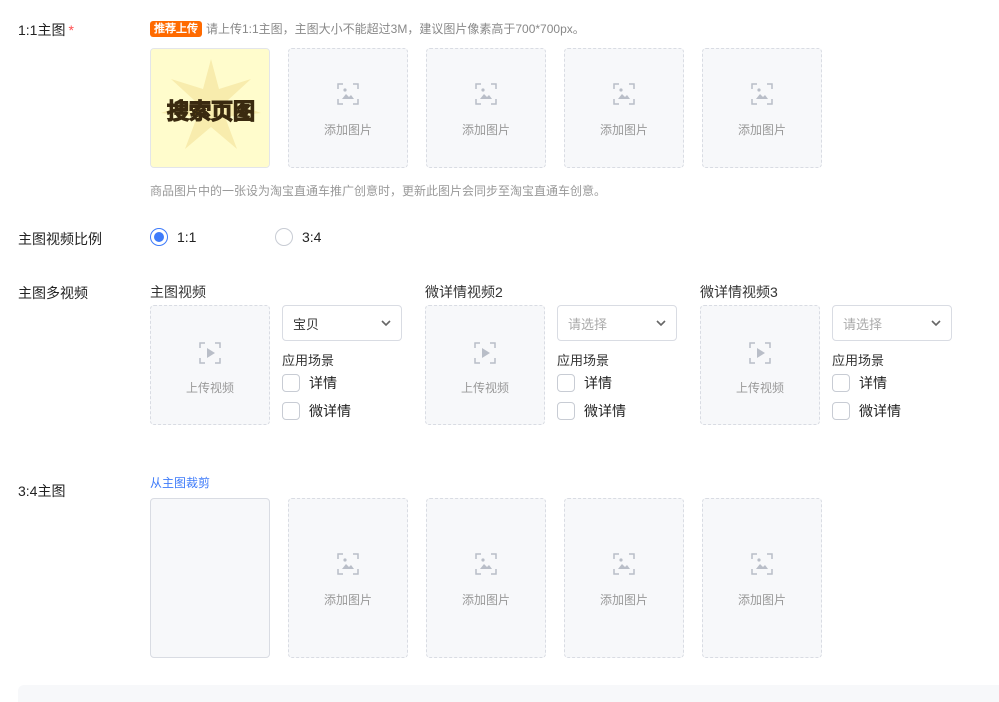 Image resolution: width=999 pixels, height=702 pixels. What do you see at coordinates (624, 108) in the screenshot?
I see `add-image-tile-4: 添加图片` at bounding box center [624, 108].